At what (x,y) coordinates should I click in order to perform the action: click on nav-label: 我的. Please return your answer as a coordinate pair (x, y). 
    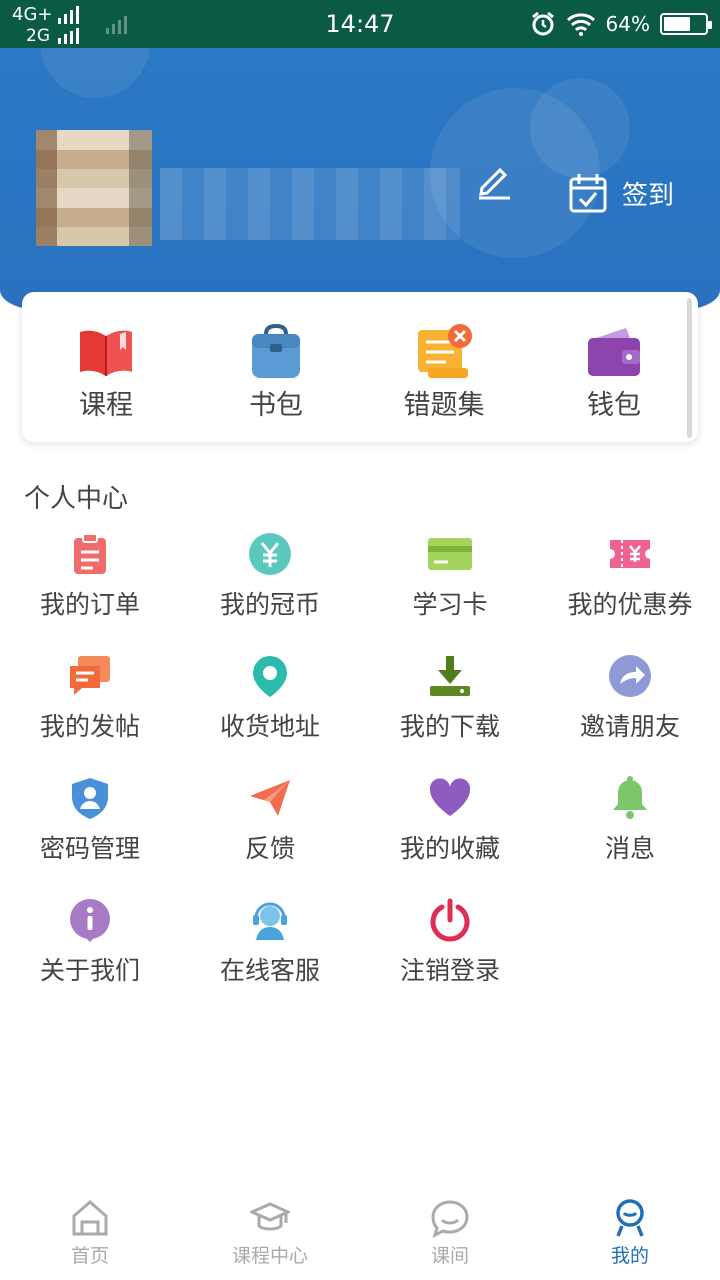
    Looking at the image, I should click on (629, 1256).